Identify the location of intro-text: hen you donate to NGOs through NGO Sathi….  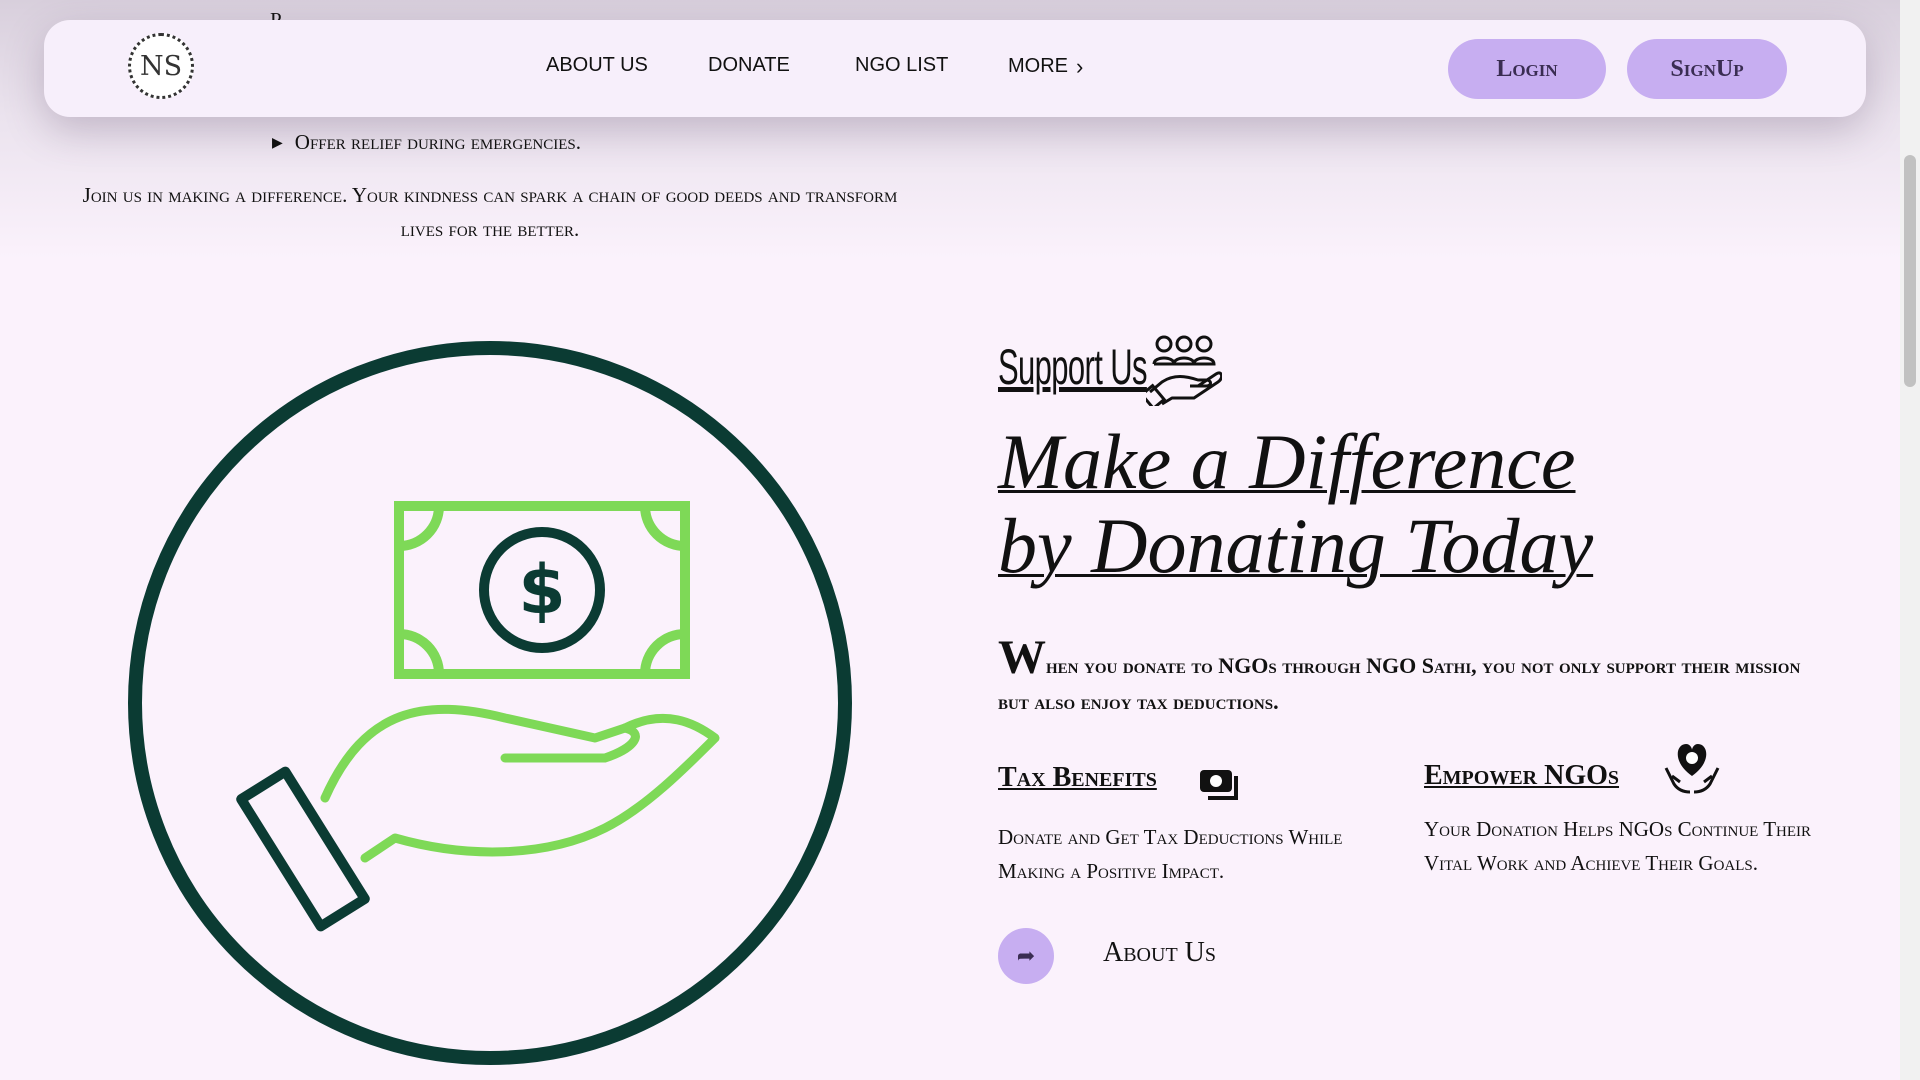
(1399, 683).